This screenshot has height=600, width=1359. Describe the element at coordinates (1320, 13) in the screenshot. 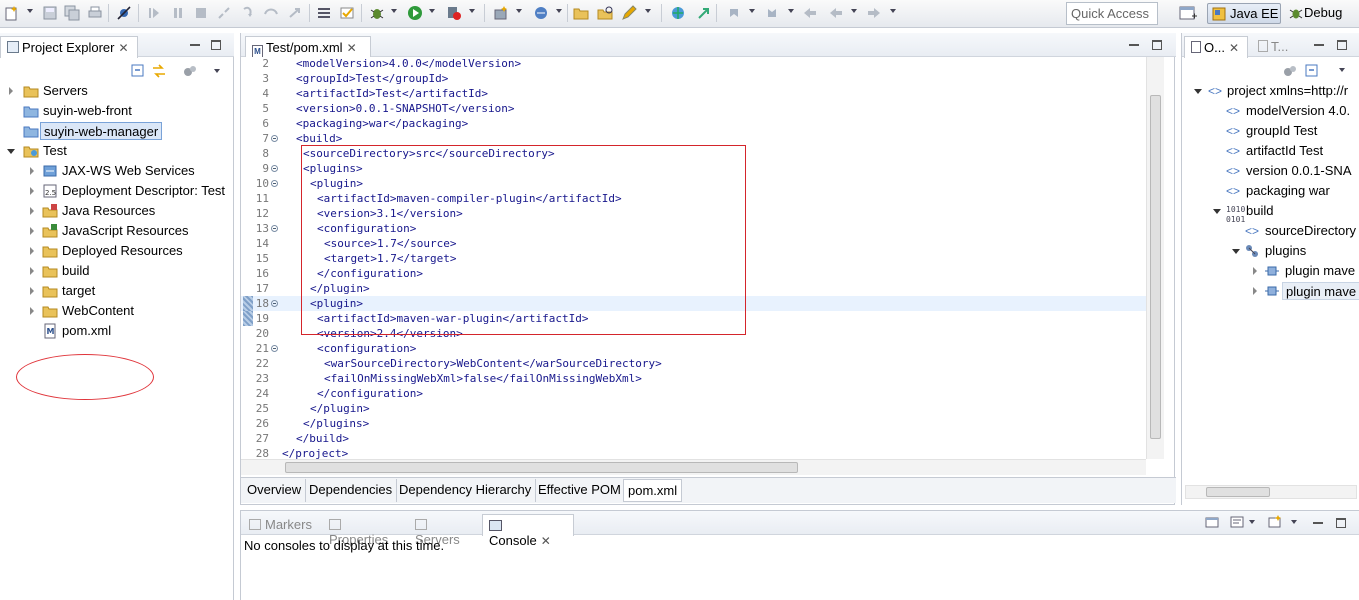

I see `debug-perspective-button: Debug` at that location.